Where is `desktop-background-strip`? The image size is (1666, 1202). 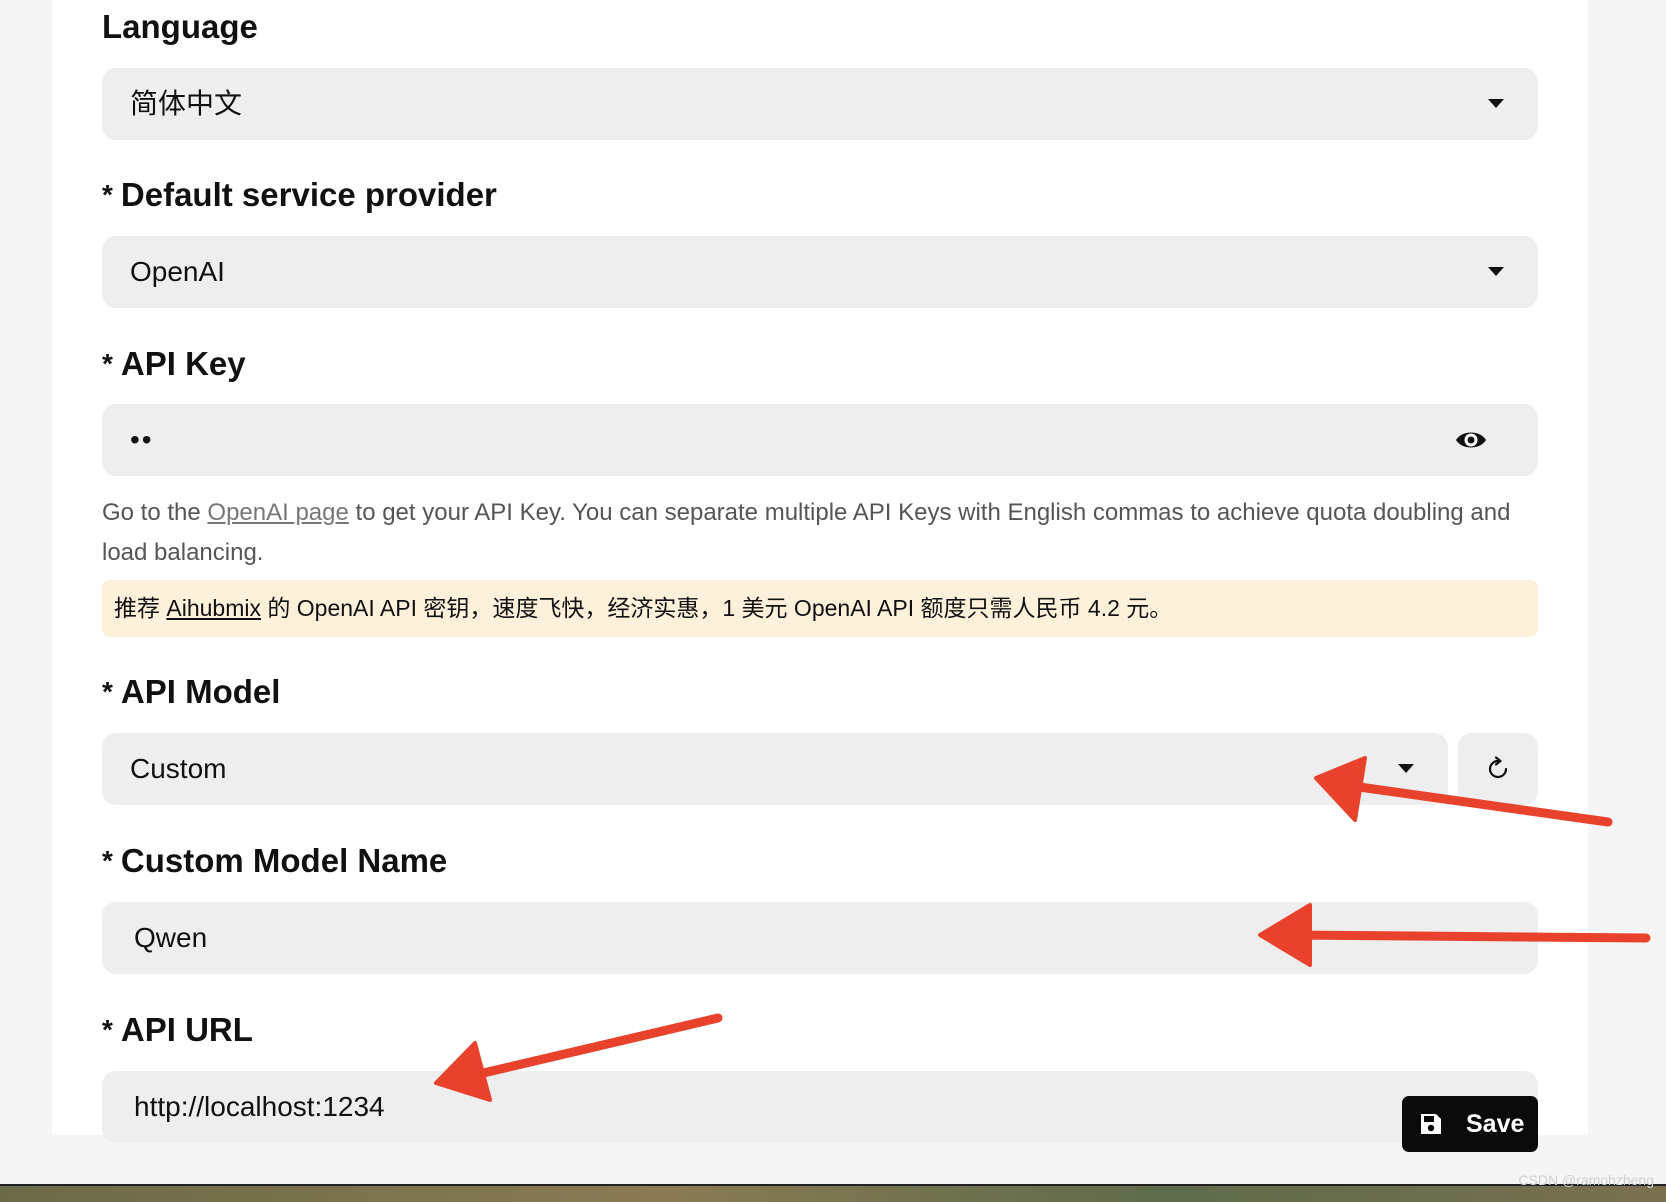 desktop-background-strip is located at coordinates (833, 1194).